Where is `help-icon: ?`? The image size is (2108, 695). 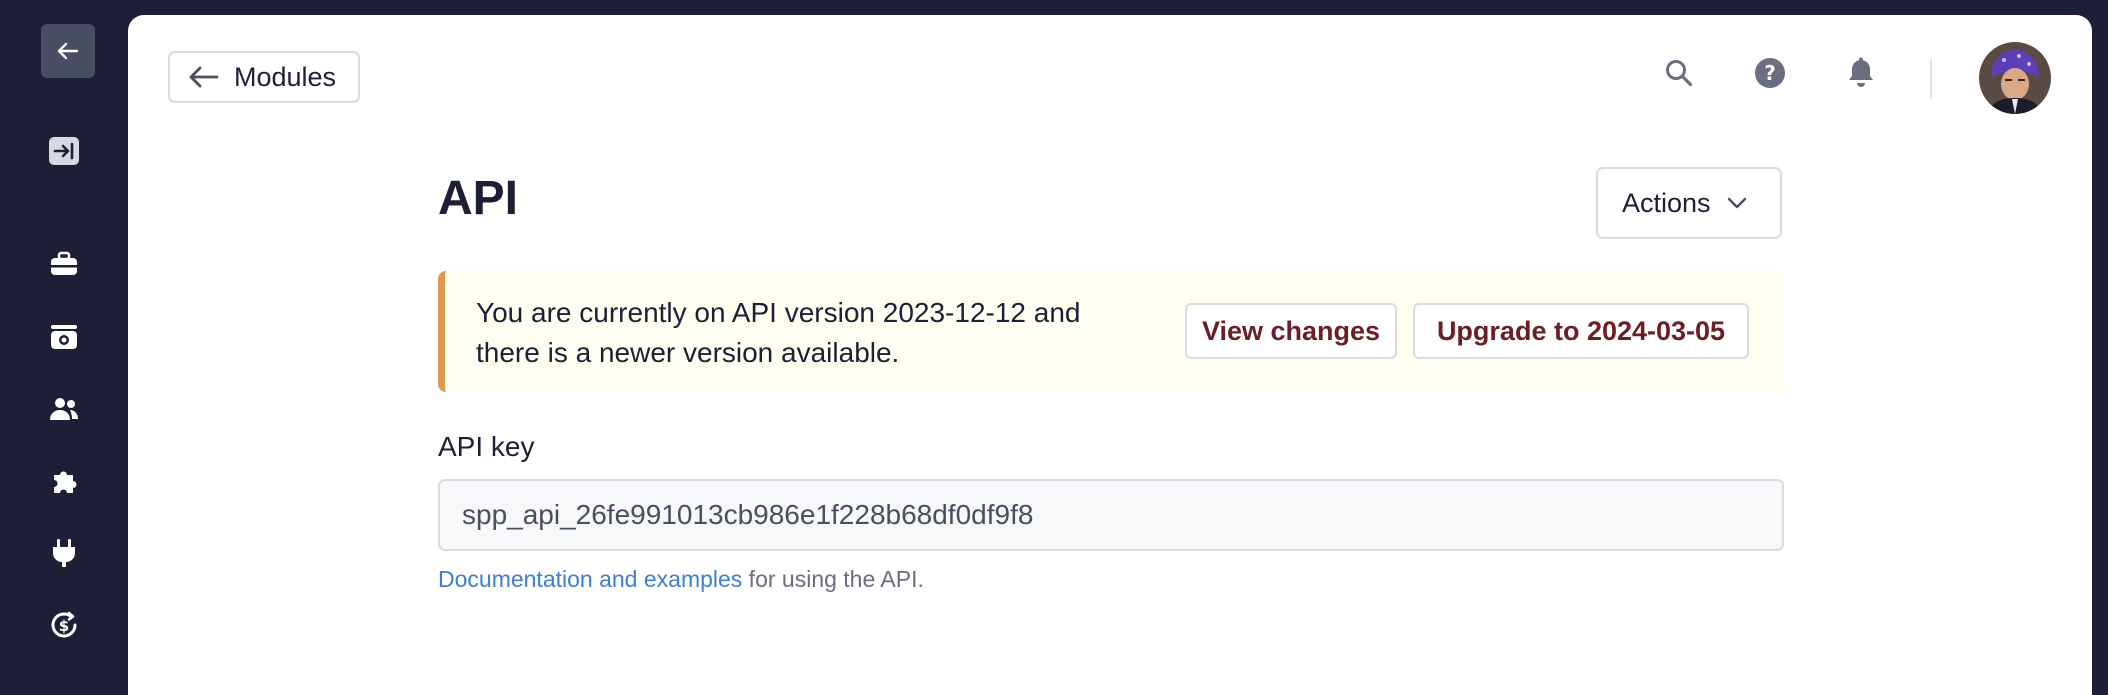 help-icon: ? is located at coordinates (1770, 73).